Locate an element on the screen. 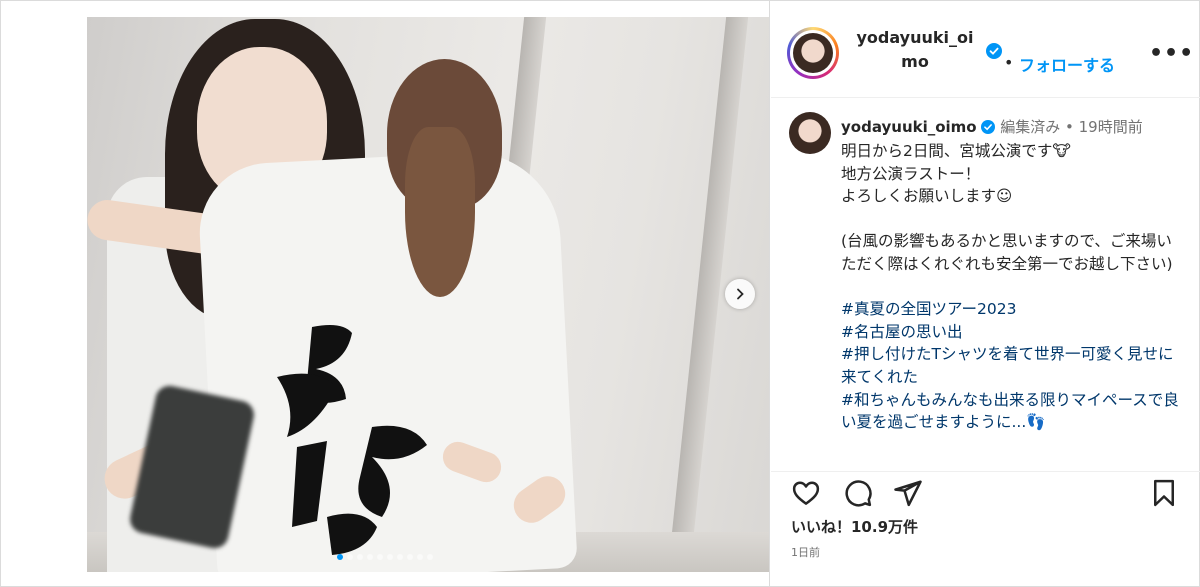  caption-header: yodayuuki_oimo 編集済み • 19時間前 is located at coordinates (992, 126).